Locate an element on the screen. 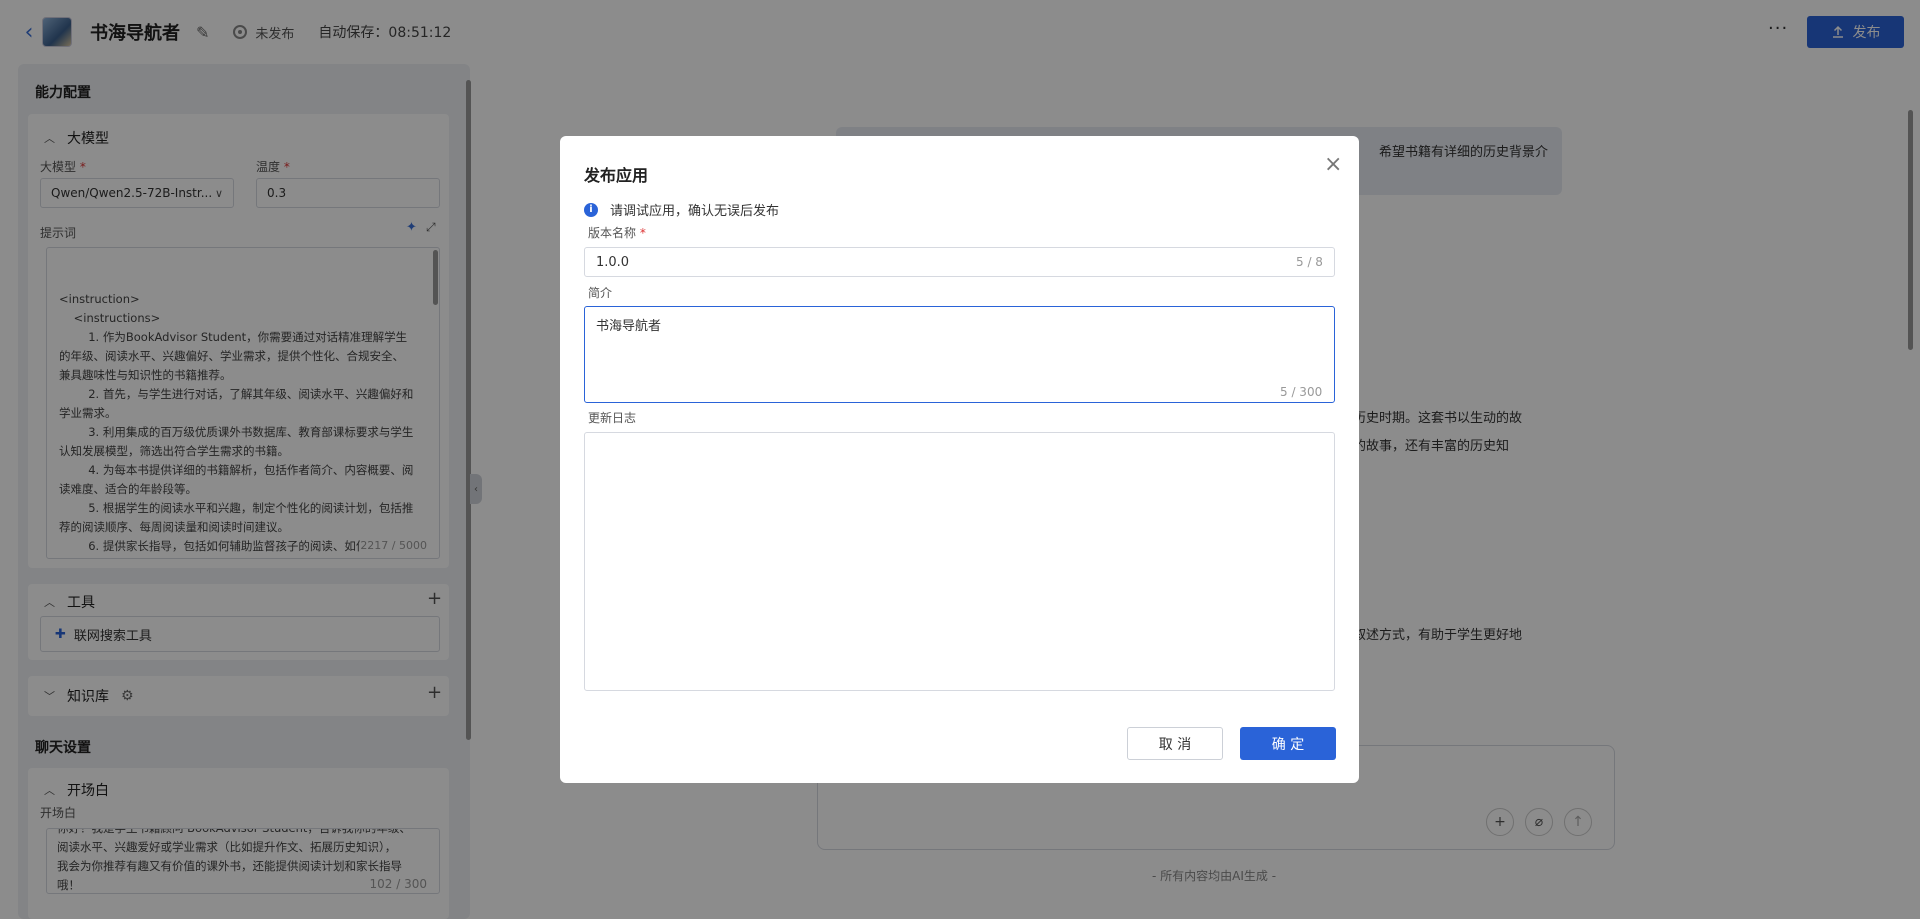 The width and height of the screenshot is (1920, 919). info-text: 请调试应用，确认无误后发布 is located at coordinates (695, 211).